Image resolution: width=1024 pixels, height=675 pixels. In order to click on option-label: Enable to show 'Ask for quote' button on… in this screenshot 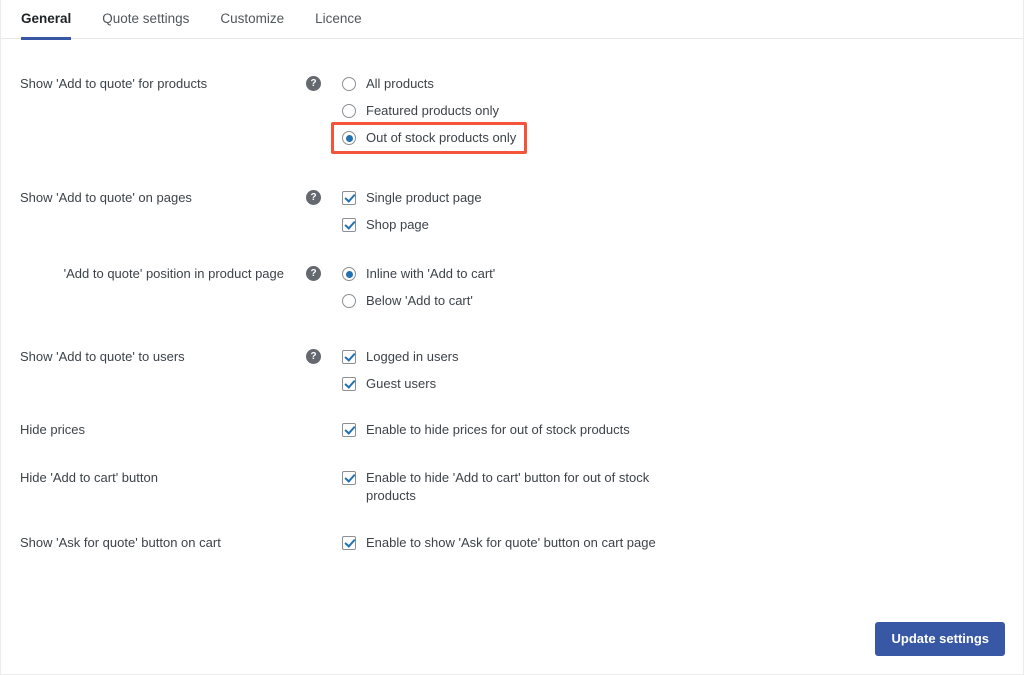, I will do `click(511, 542)`.